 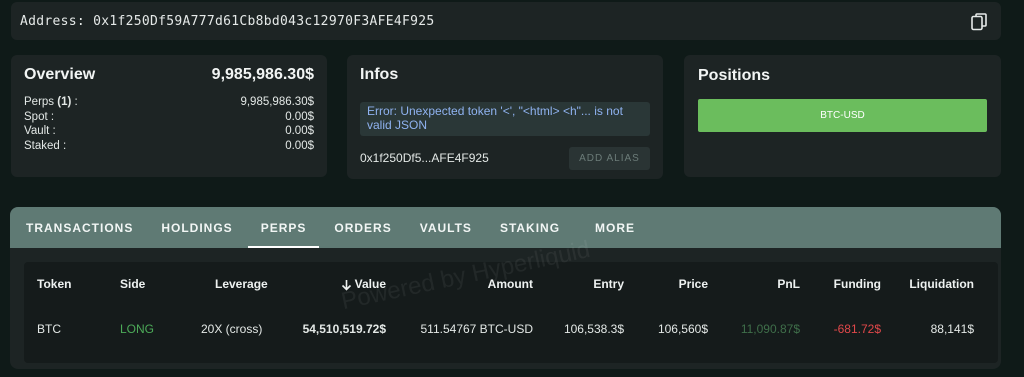 I want to click on header-token: Token, so click(x=54, y=284).